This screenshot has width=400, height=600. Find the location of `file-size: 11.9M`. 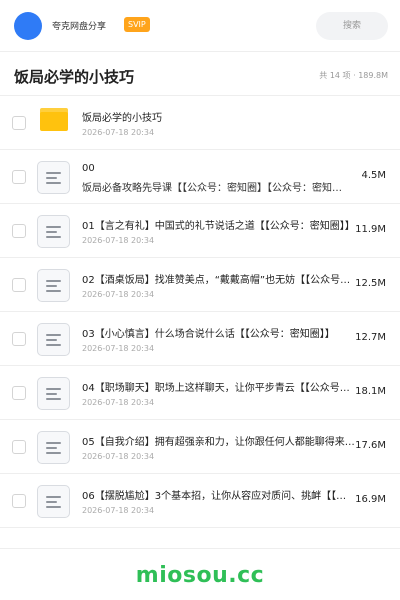

file-size: 11.9M is located at coordinates (370, 229).